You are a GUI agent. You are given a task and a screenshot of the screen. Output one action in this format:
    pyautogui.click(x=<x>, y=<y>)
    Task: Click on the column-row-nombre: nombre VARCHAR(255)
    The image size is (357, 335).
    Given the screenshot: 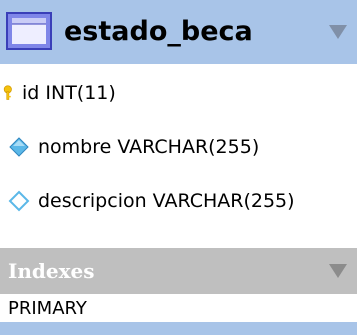 What is the action you would take?
    pyautogui.click(x=178, y=147)
    